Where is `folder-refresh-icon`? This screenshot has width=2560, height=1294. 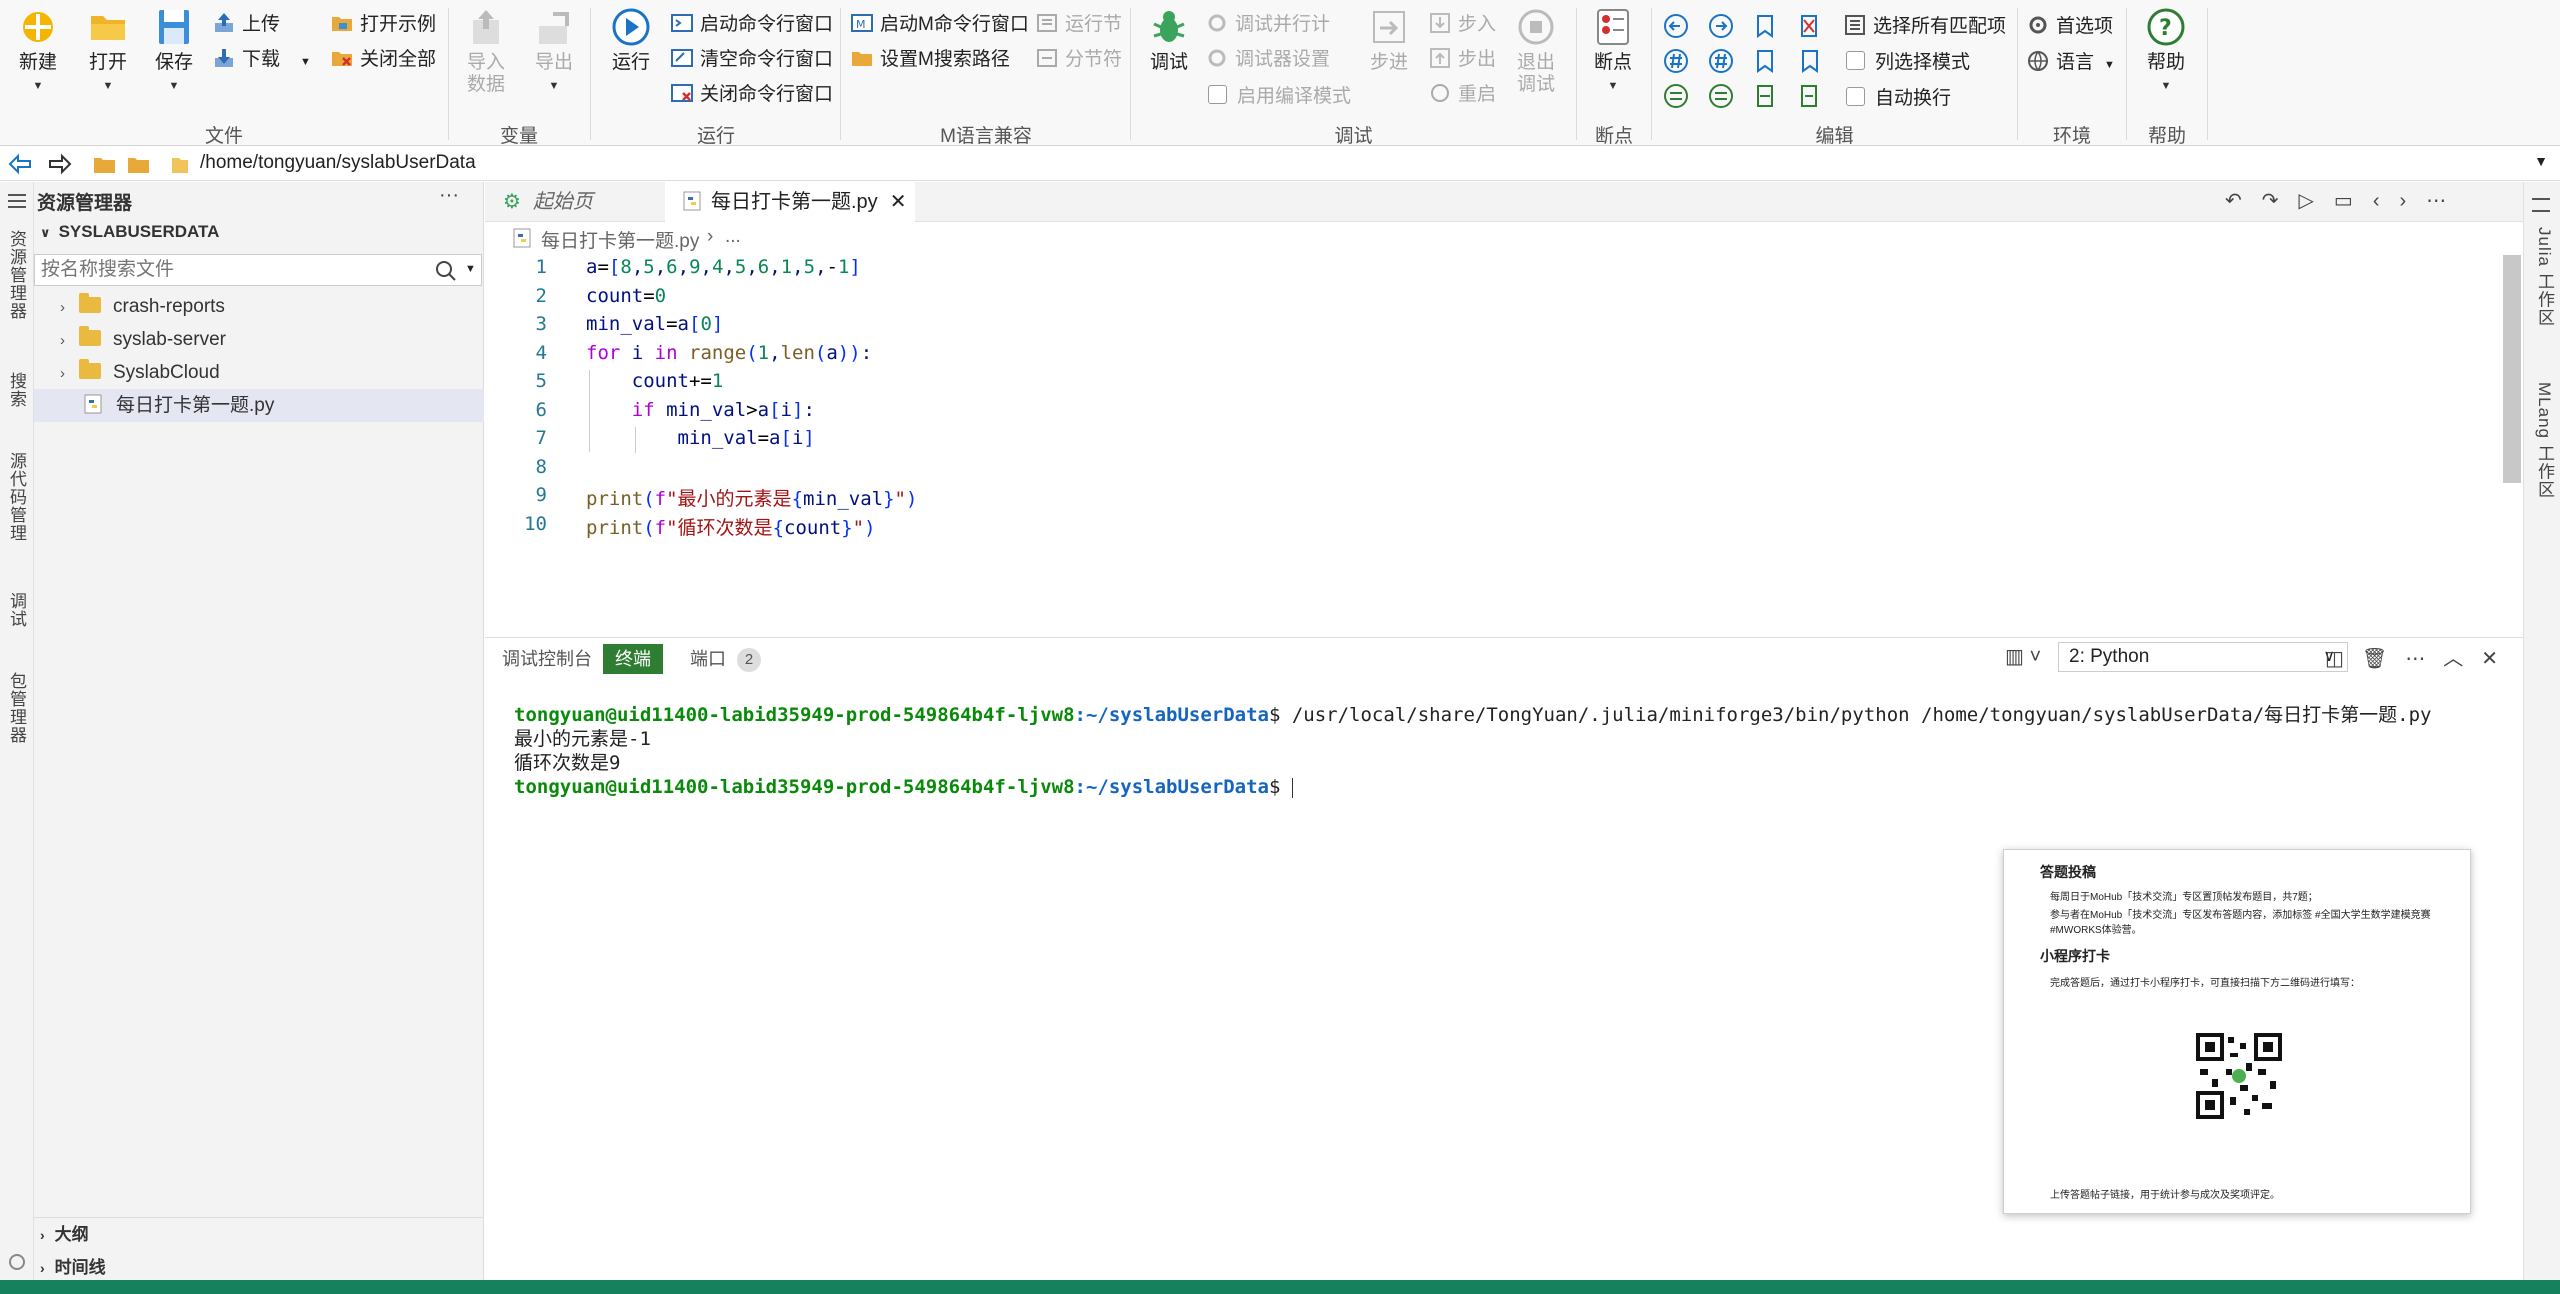 folder-refresh-icon is located at coordinates (138, 165).